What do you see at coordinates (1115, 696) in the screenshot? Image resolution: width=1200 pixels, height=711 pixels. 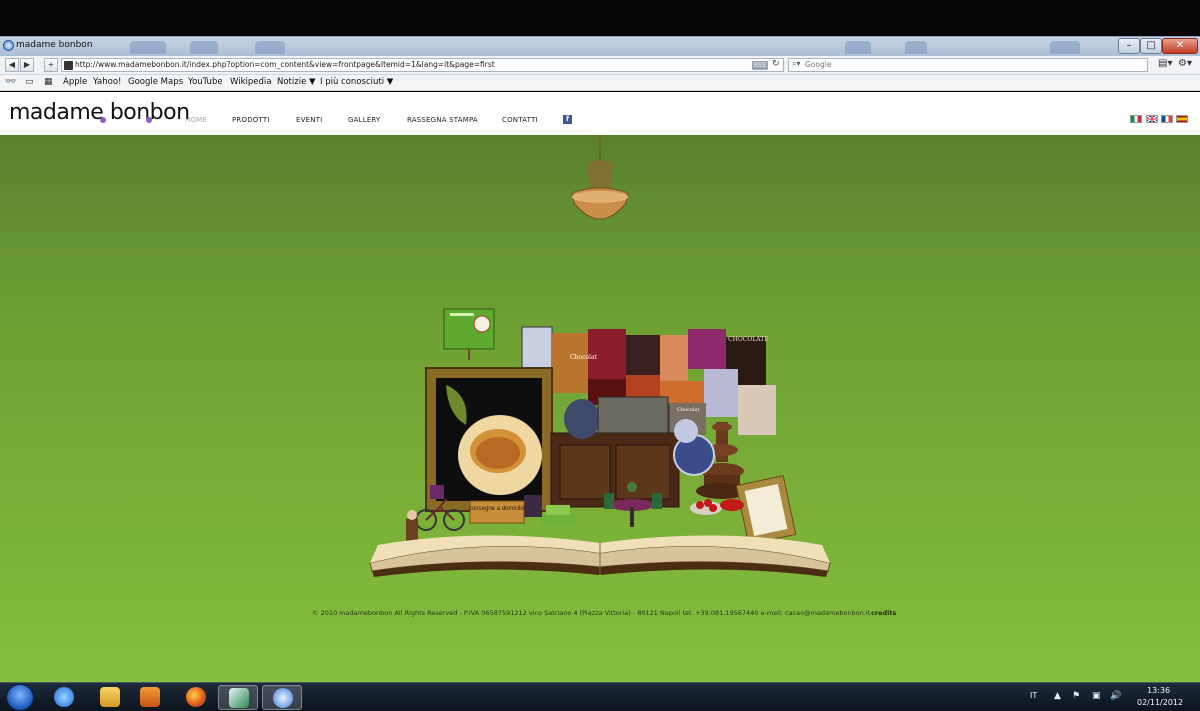 I see `volume-icon: 🔊` at bounding box center [1115, 696].